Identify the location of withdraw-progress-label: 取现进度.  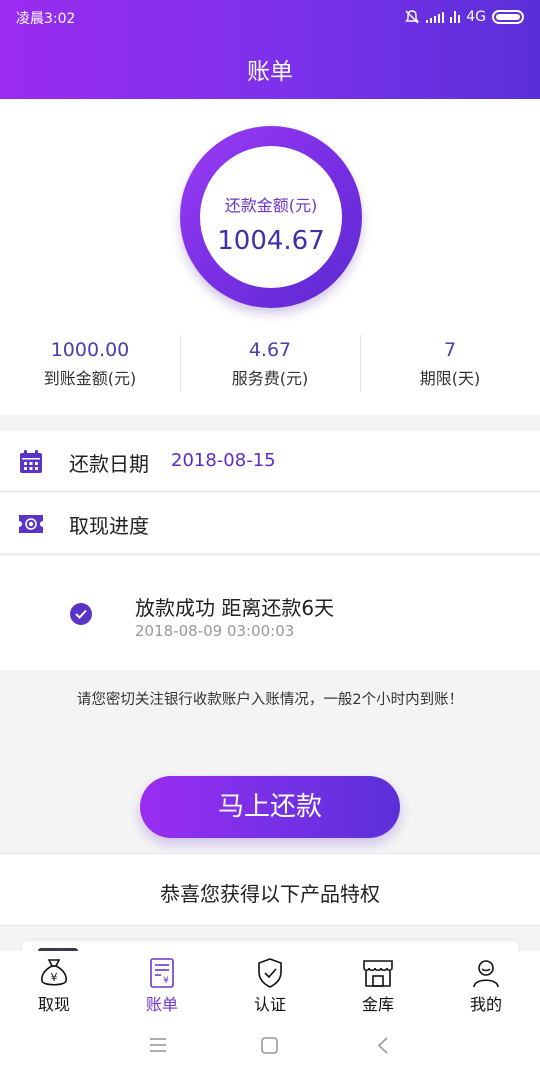
(109, 526).